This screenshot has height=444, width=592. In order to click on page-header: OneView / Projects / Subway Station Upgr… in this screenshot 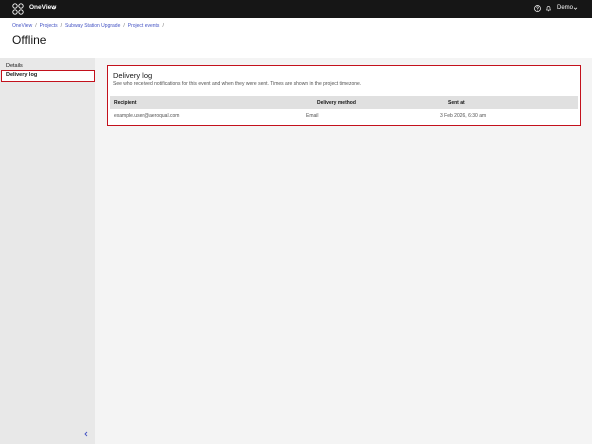, I will do `click(296, 38)`.